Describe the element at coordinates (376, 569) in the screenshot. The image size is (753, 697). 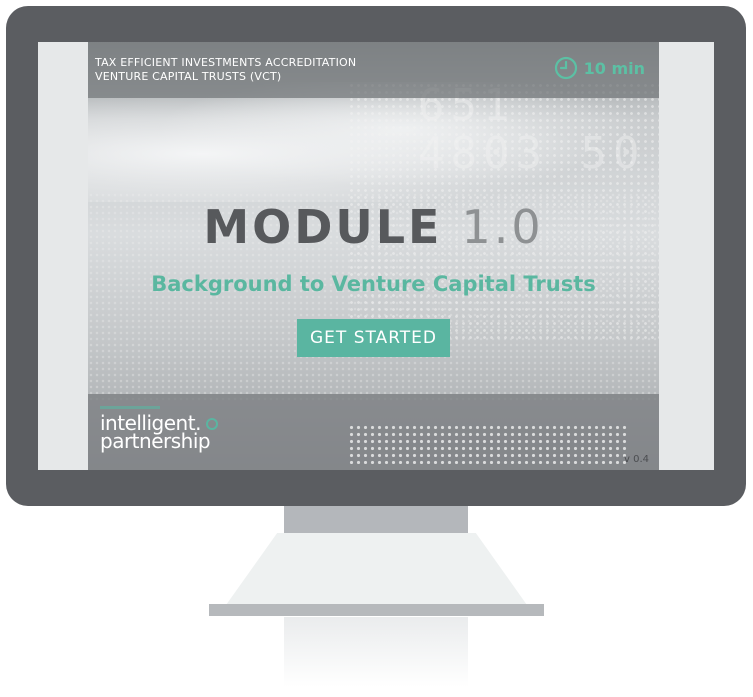
I see `monitor-stand` at that location.